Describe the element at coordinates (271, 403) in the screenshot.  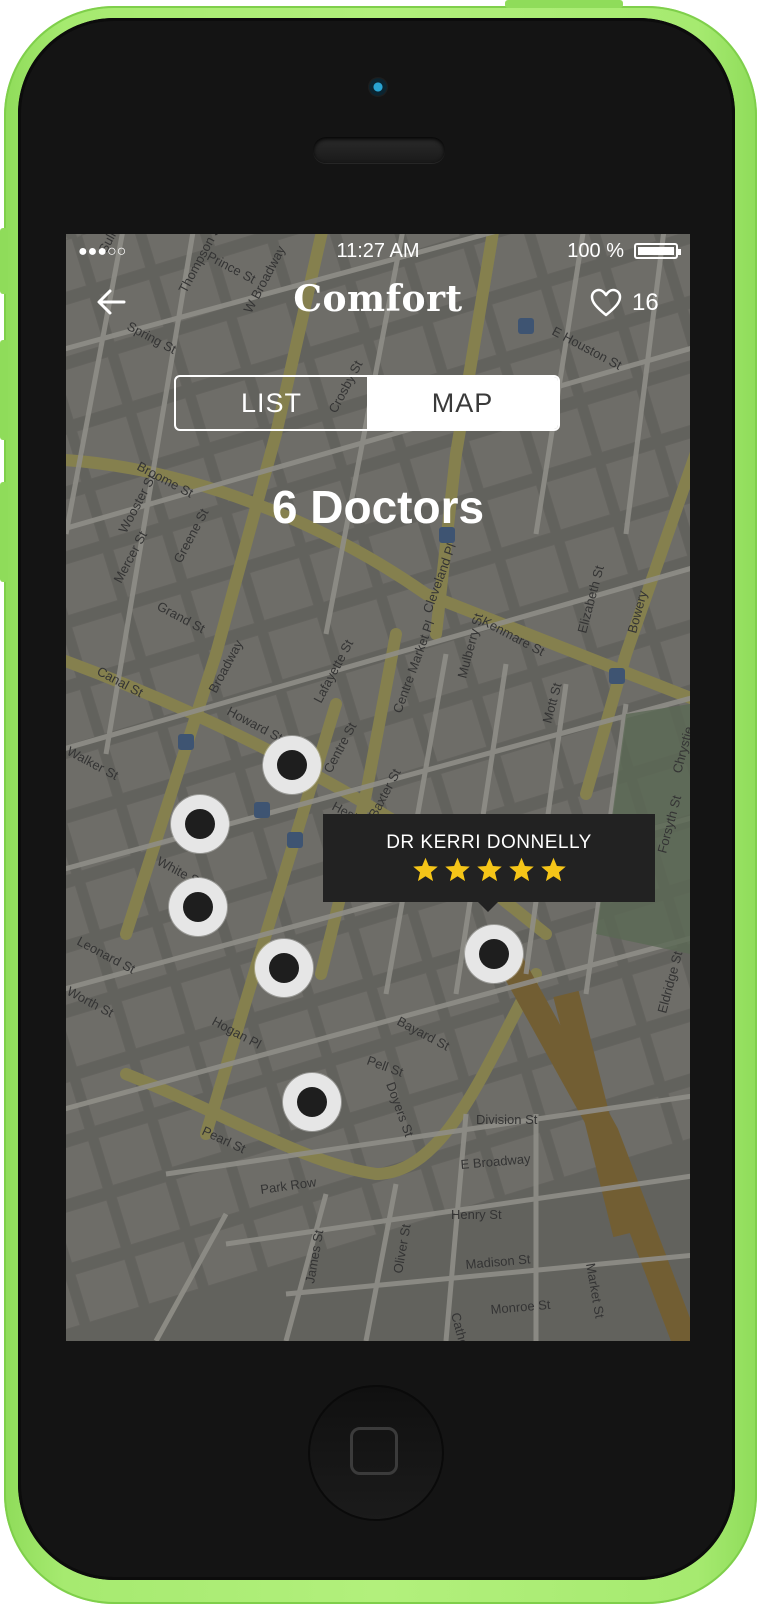
I see `tab-list: LIST` at that location.